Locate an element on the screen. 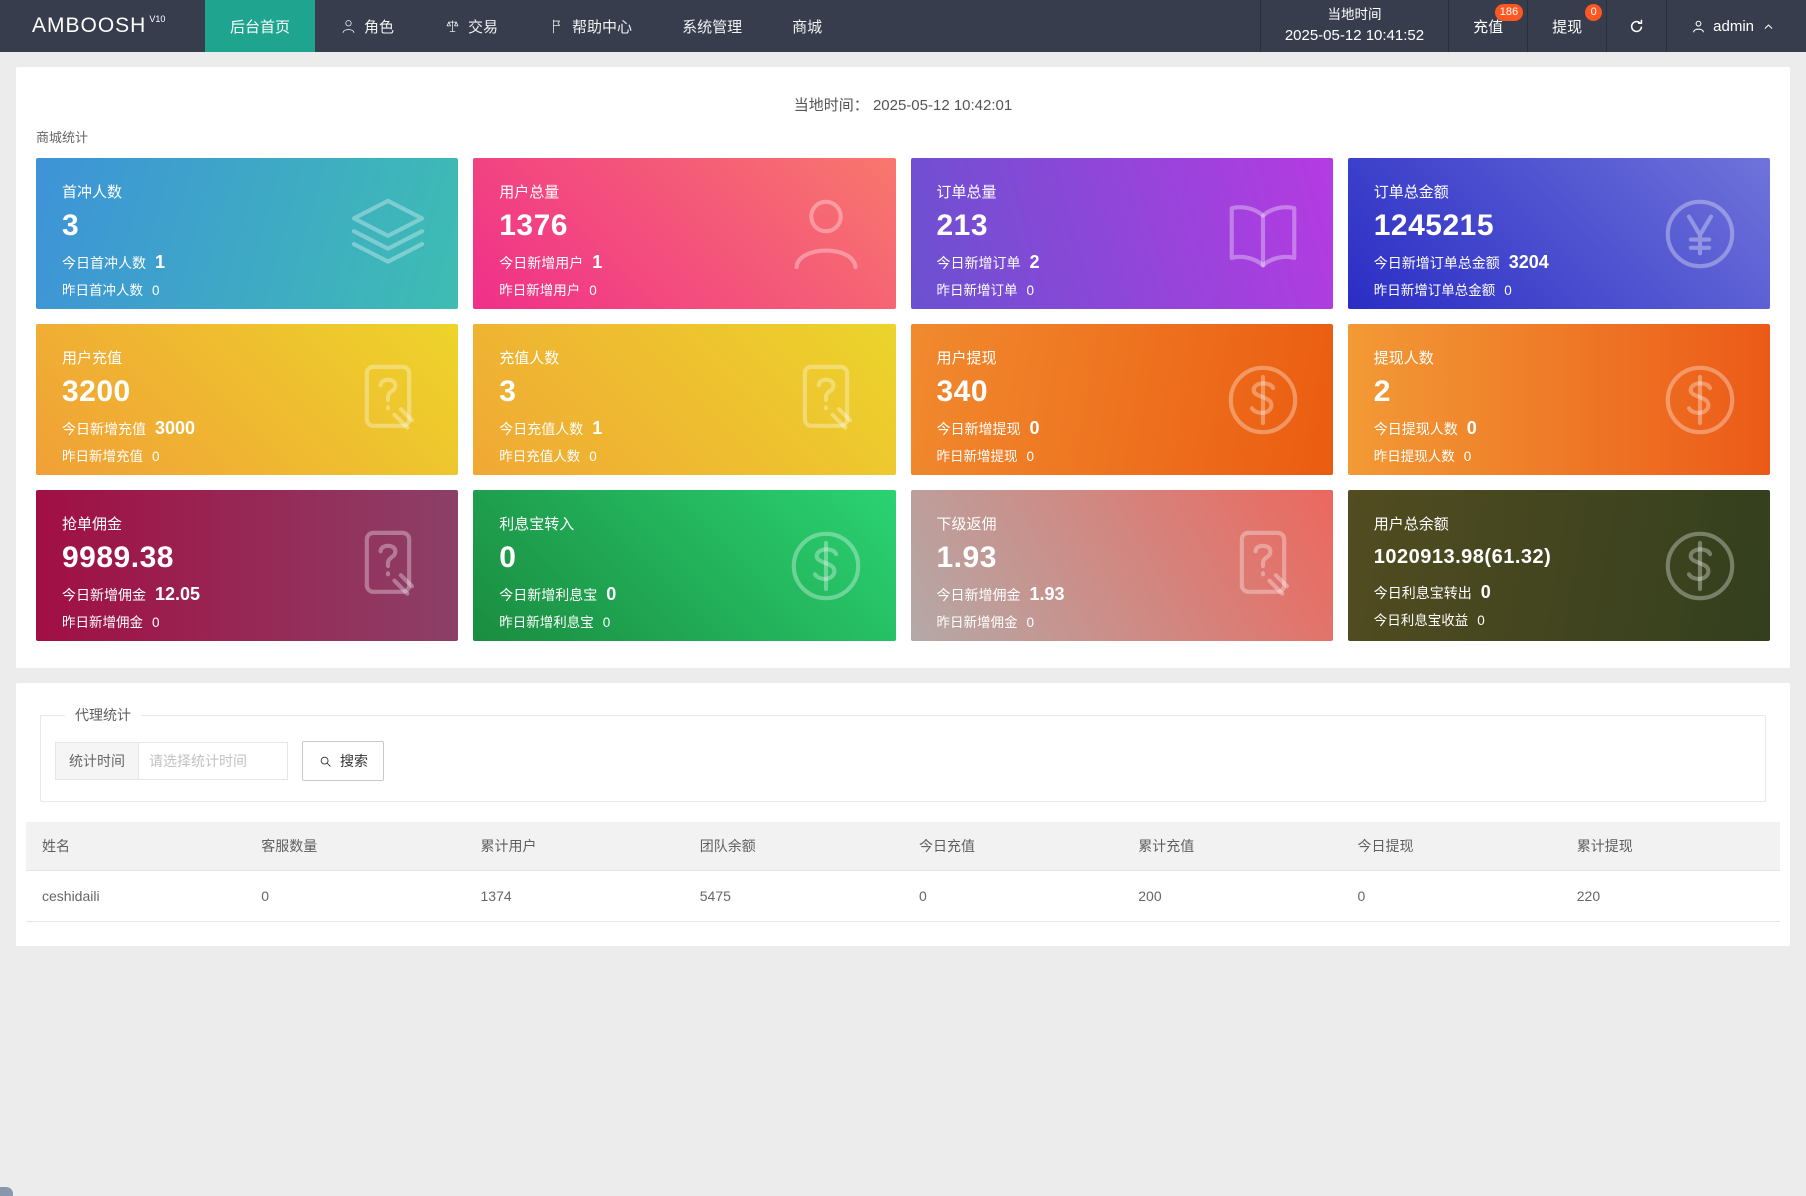  scales-icon is located at coordinates (452, 26).